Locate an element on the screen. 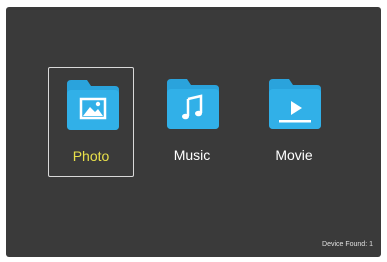 The image size is (387, 262). menu-item-movie: Movie is located at coordinates (294, 122).